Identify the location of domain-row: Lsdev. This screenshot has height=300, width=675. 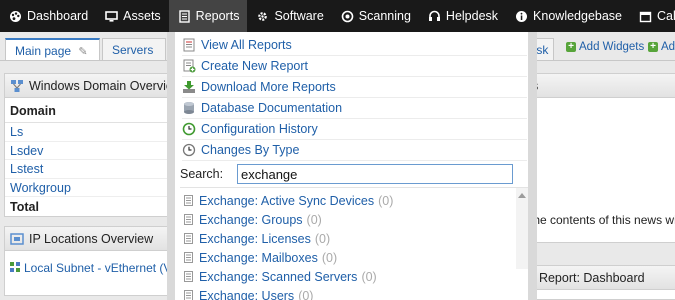
(92, 151).